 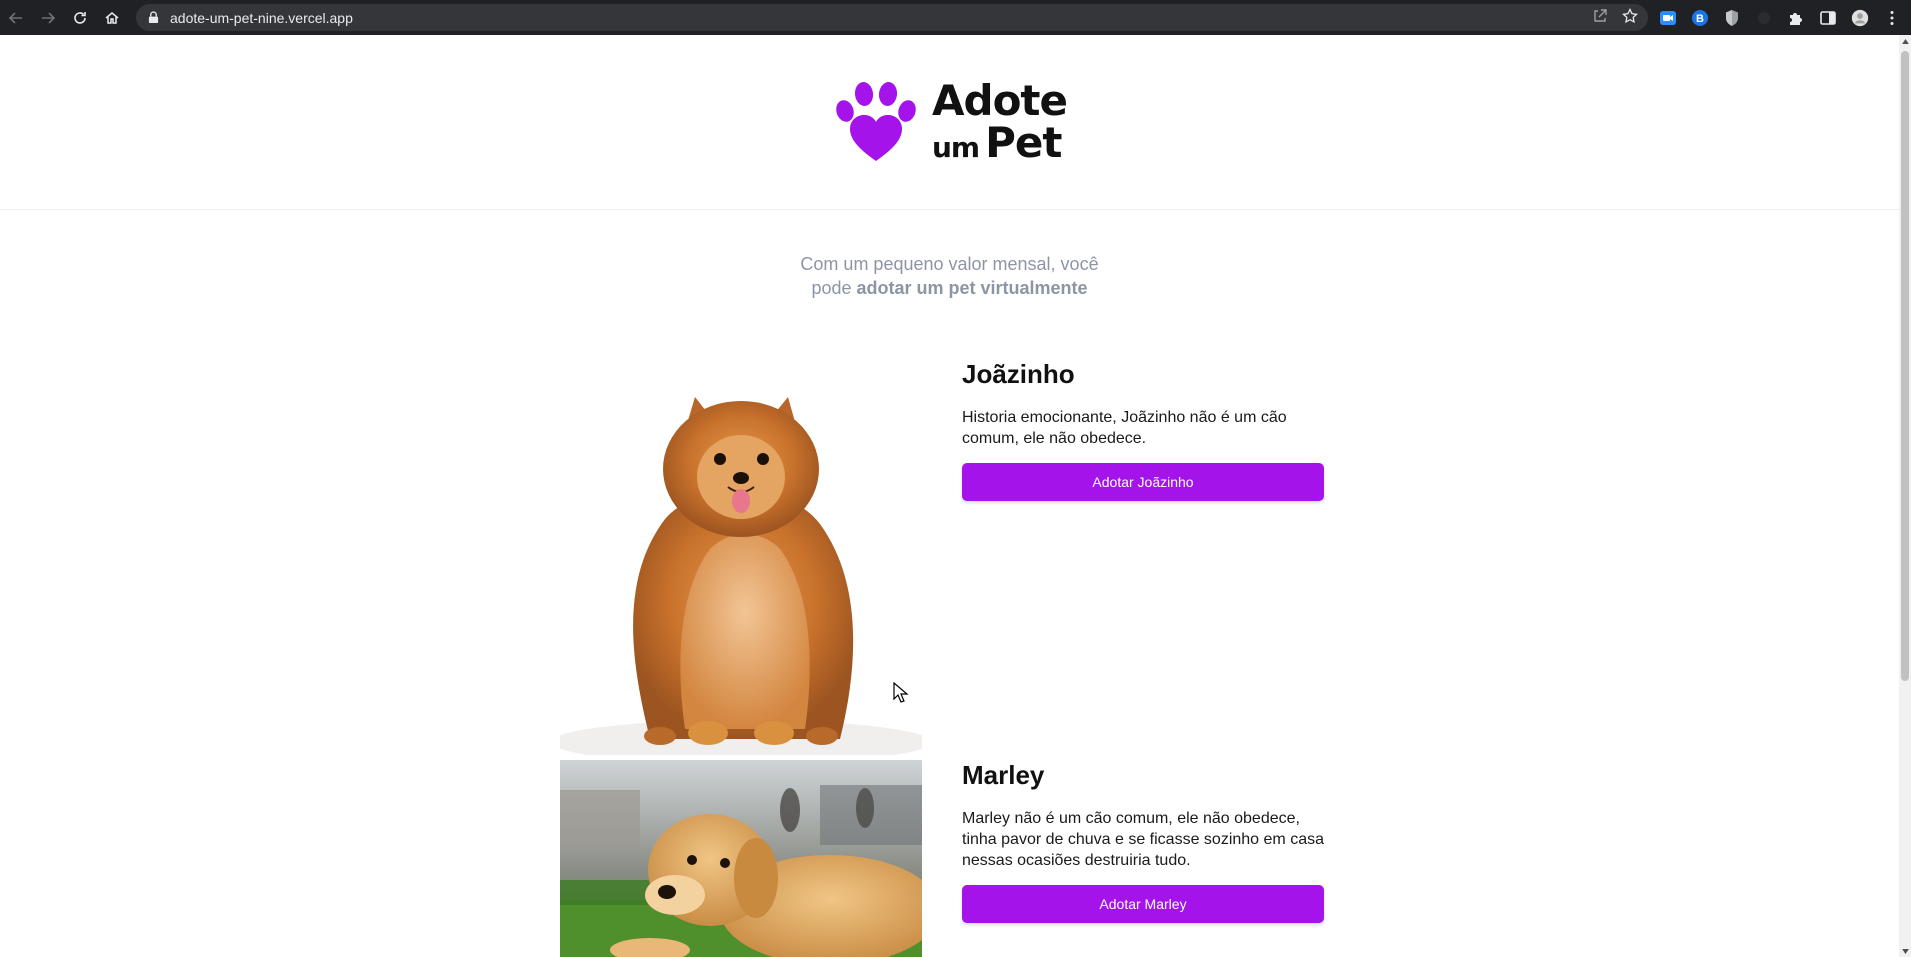 What do you see at coordinates (261, 18) in the screenshot?
I see `url-text: adote-um-pet-nine.vercel.app` at bounding box center [261, 18].